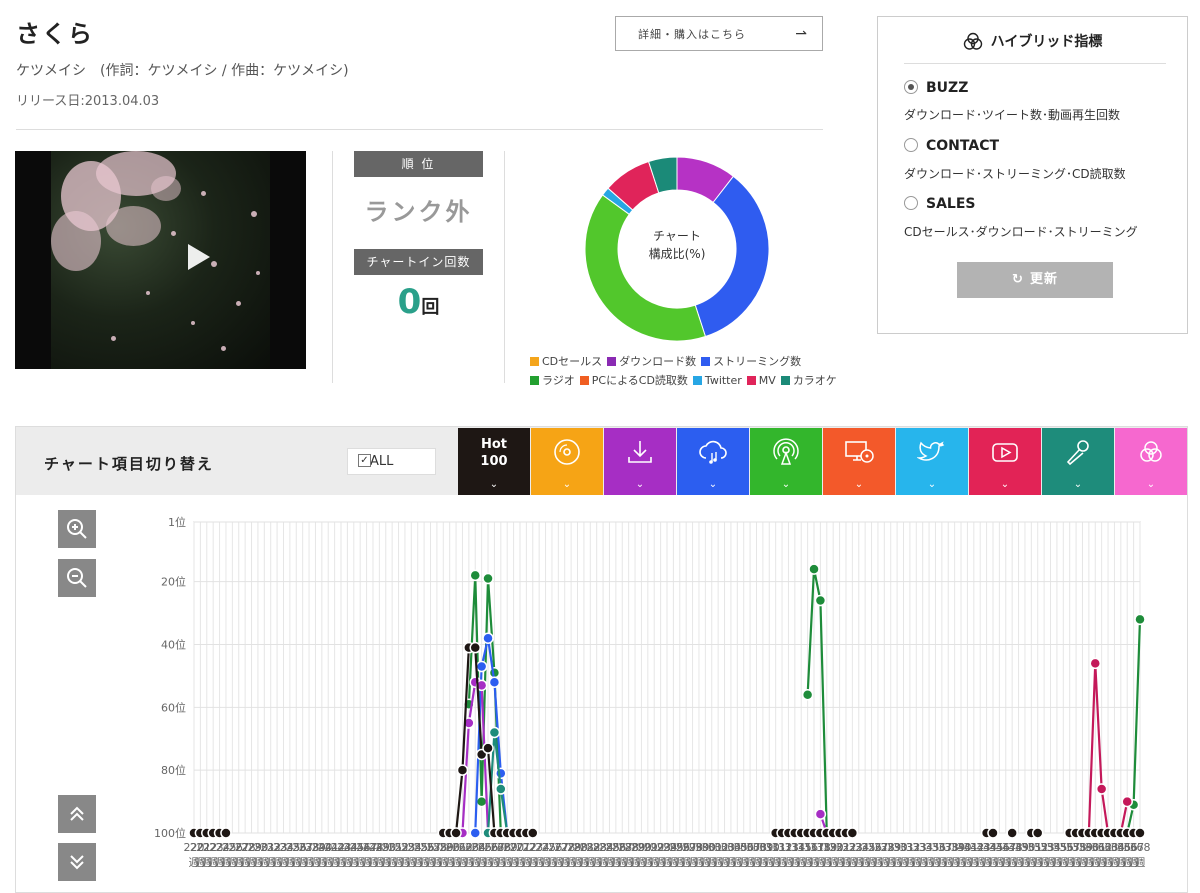 The width and height of the screenshot is (1200, 893). What do you see at coordinates (713, 461) in the screenshot?
I see `tab-streaming: ⌄` at bounding box center [713, 461].